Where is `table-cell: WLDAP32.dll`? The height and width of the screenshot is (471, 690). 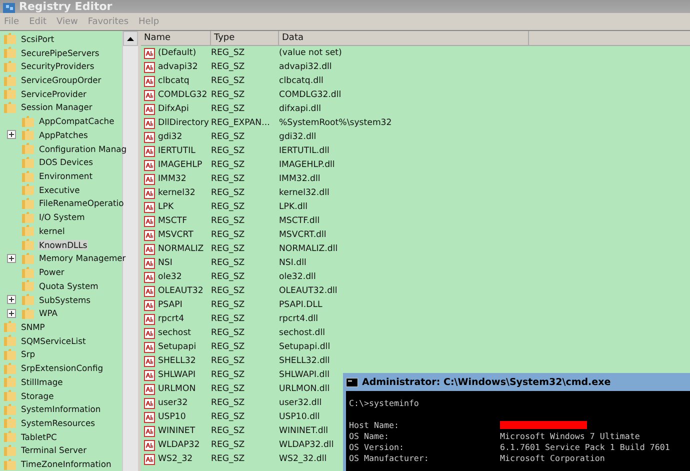
table-cell: WLDAP32.dll is located at coordinates (306, 445).